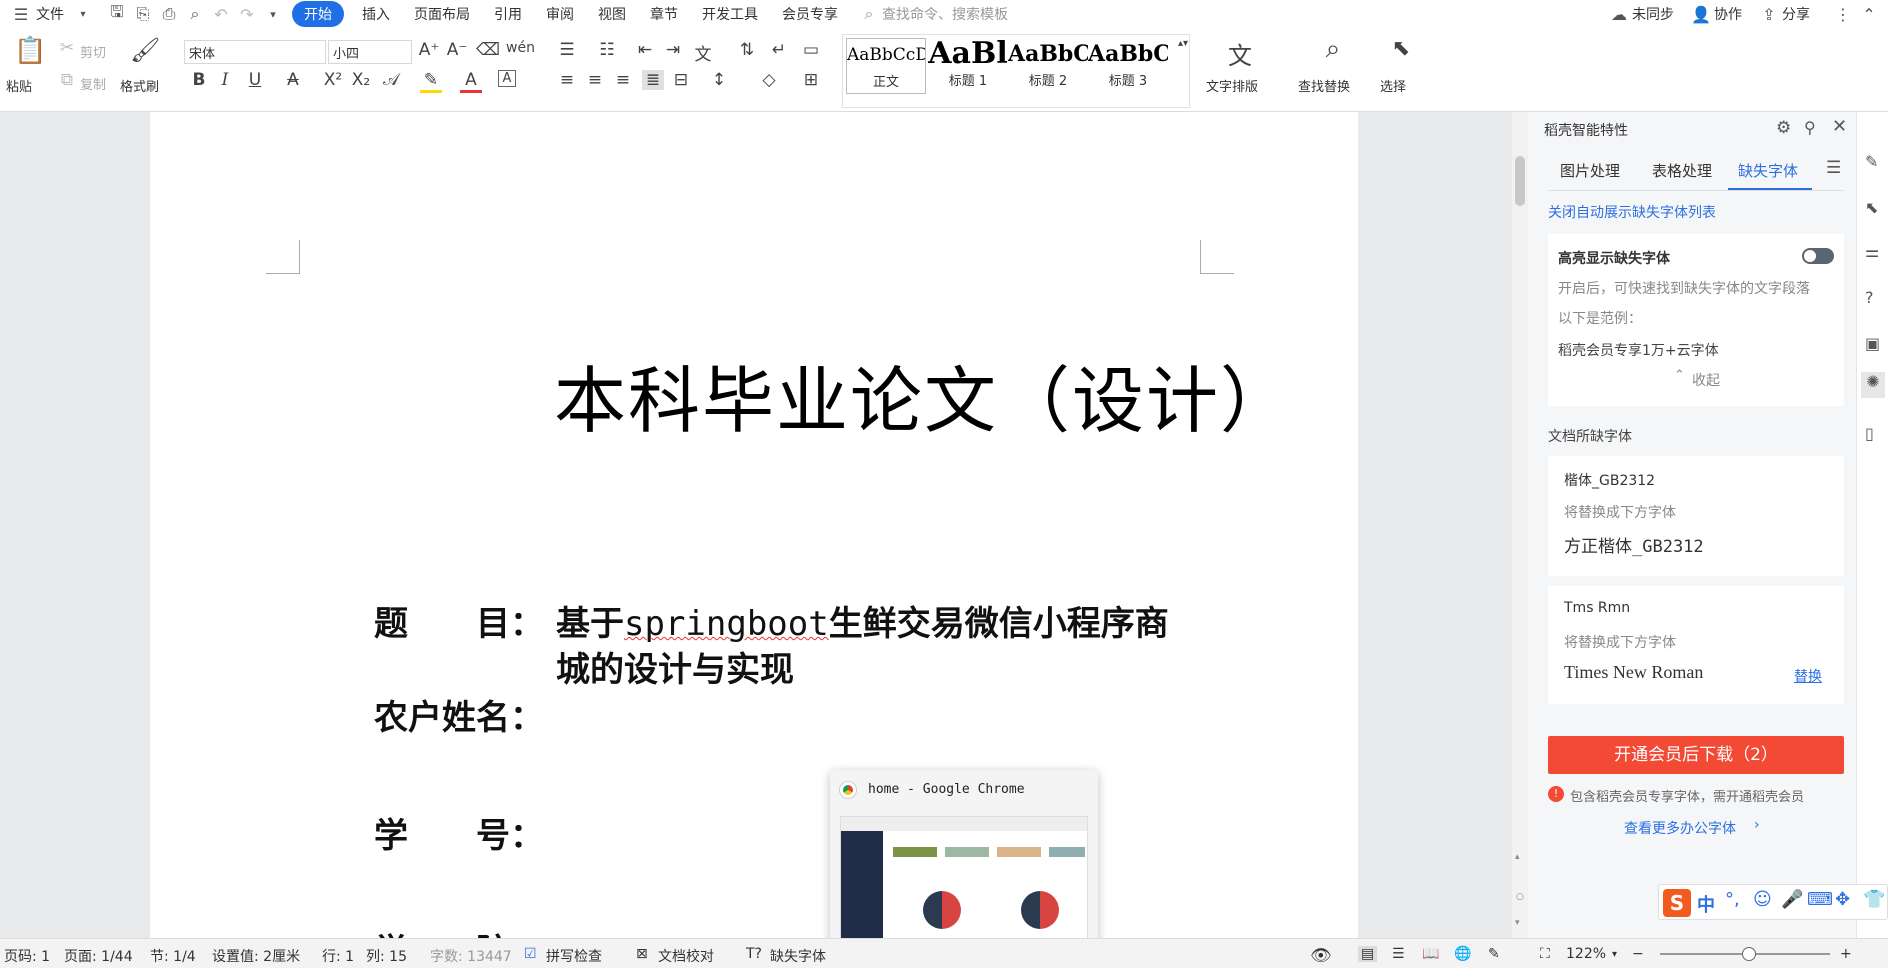  Describe the element at coordinates (1682, 170) in the screenshot. I see `tab-table: 表格处理` at that location.